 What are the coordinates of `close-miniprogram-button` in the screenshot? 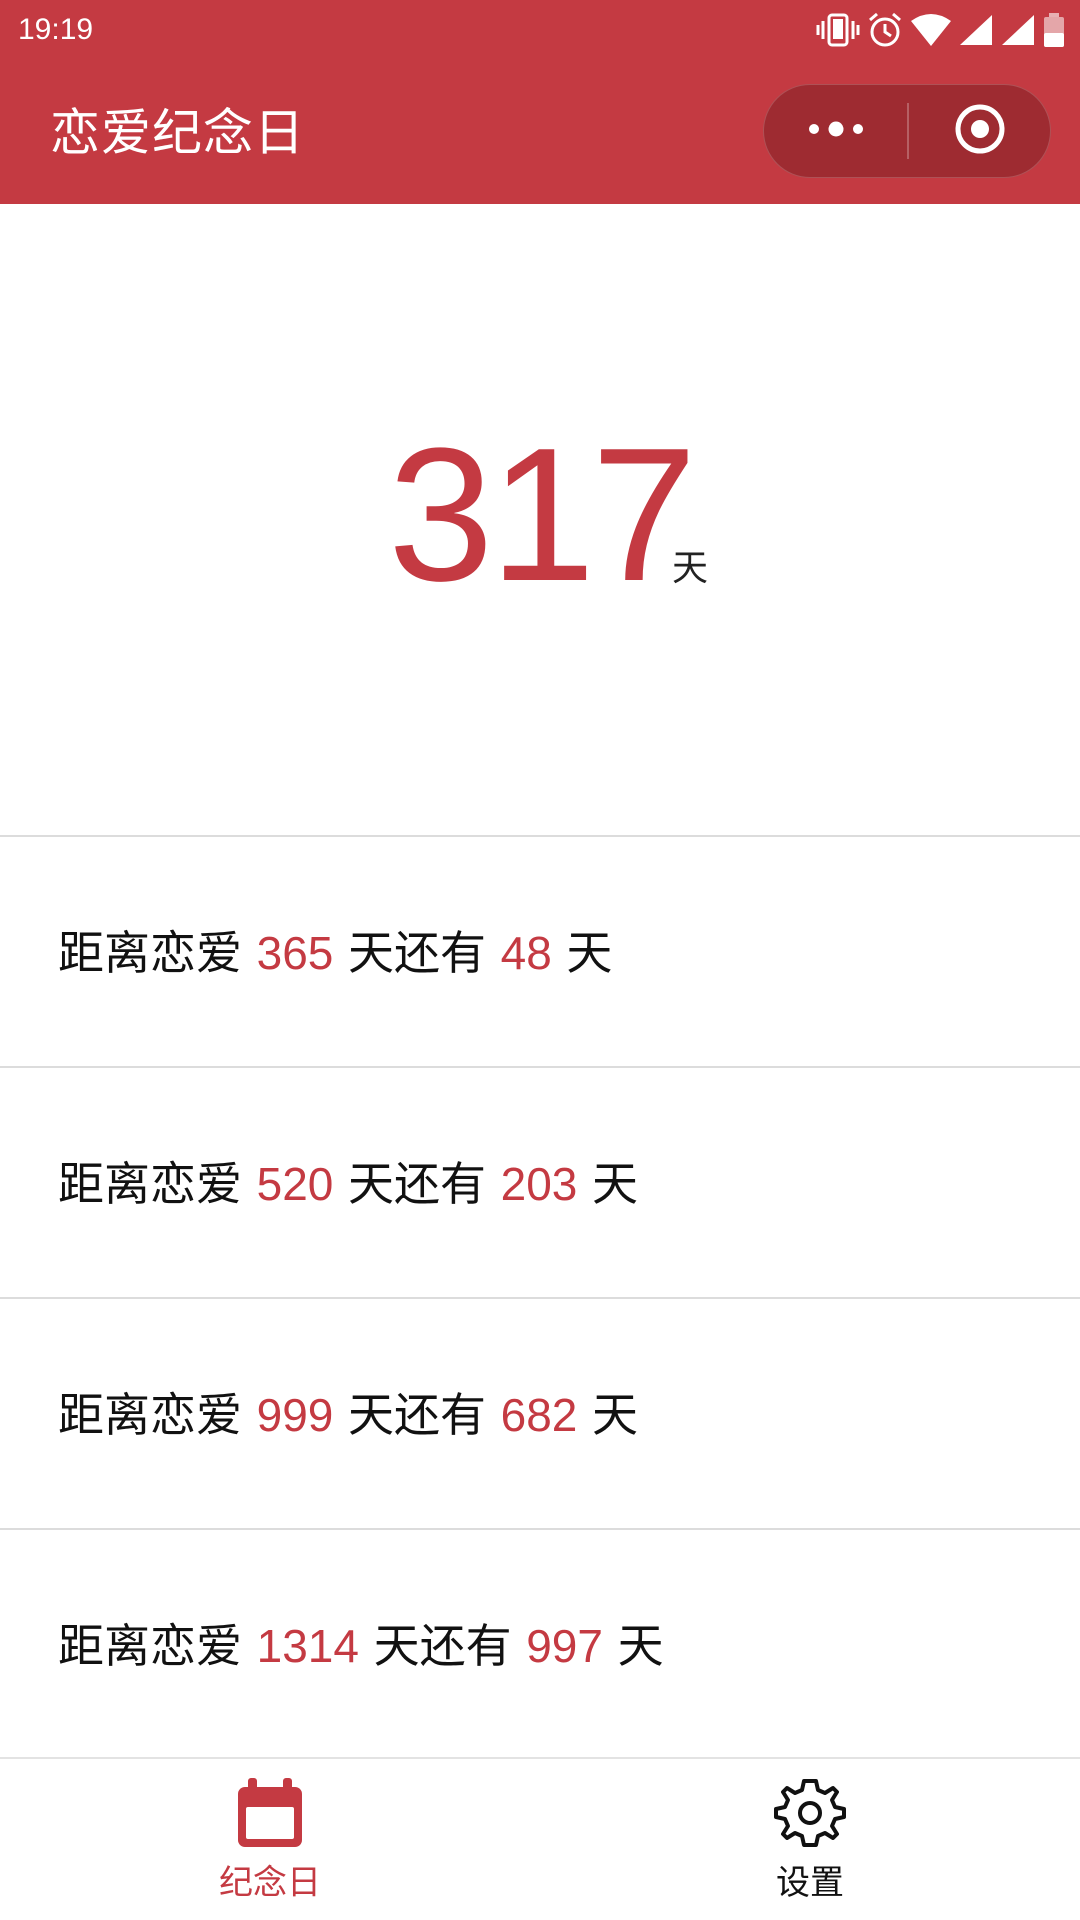 It's located at (980, 131).